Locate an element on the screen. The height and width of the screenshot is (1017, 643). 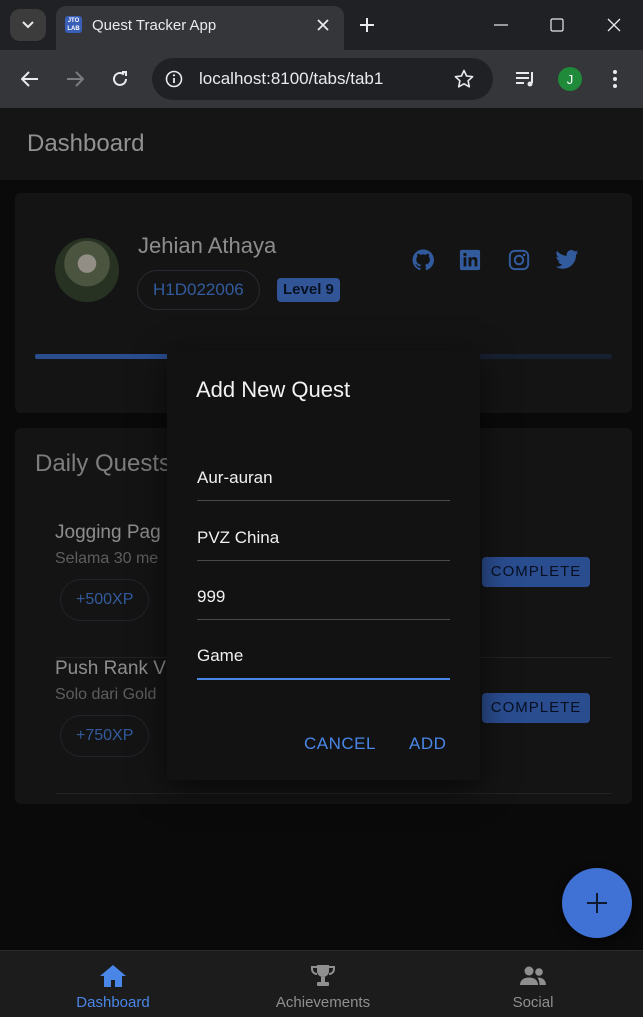
playlist-icon is located at coordinates (524, 79).